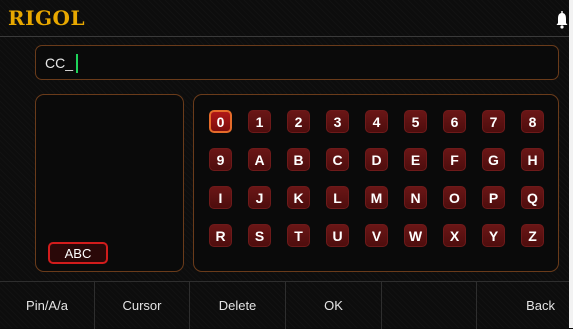 This screenshot has height=329, width=573. I want to click on softkey-cursor: Cursor, so click(142, 305).